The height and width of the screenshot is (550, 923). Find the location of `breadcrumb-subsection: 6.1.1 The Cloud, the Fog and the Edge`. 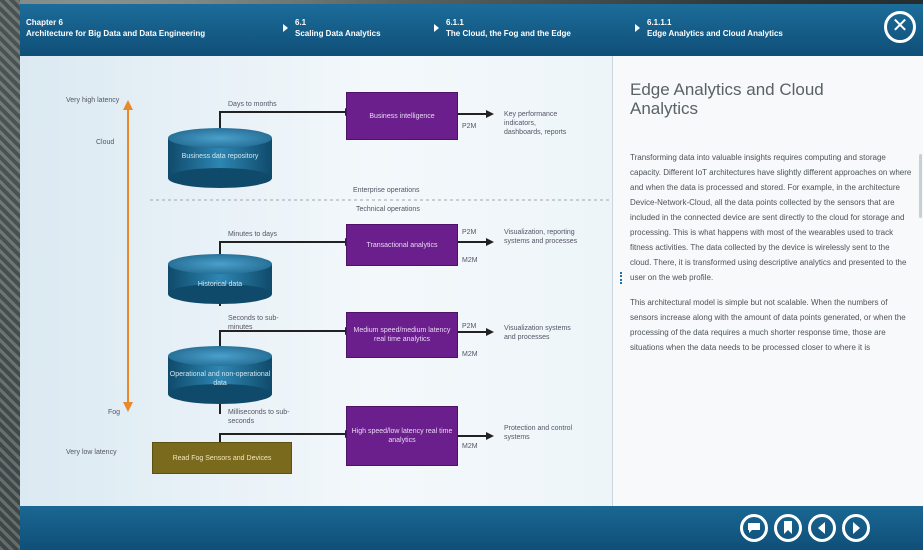

breadcrumb-subsection: 6.1.1 The Cloud, the Fog and the Edge is located at coordinates (508, 28).